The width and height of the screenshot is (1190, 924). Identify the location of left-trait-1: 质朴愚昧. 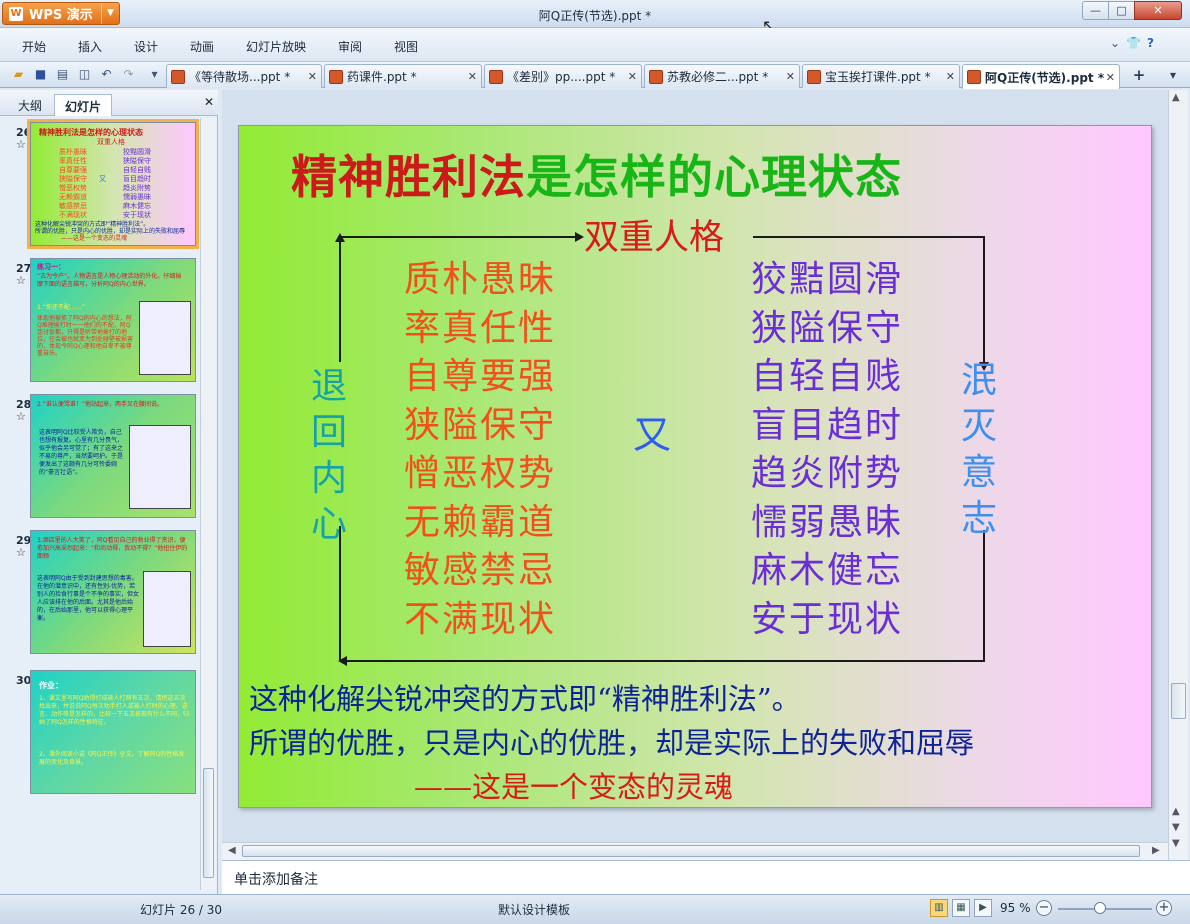
(480, 279).